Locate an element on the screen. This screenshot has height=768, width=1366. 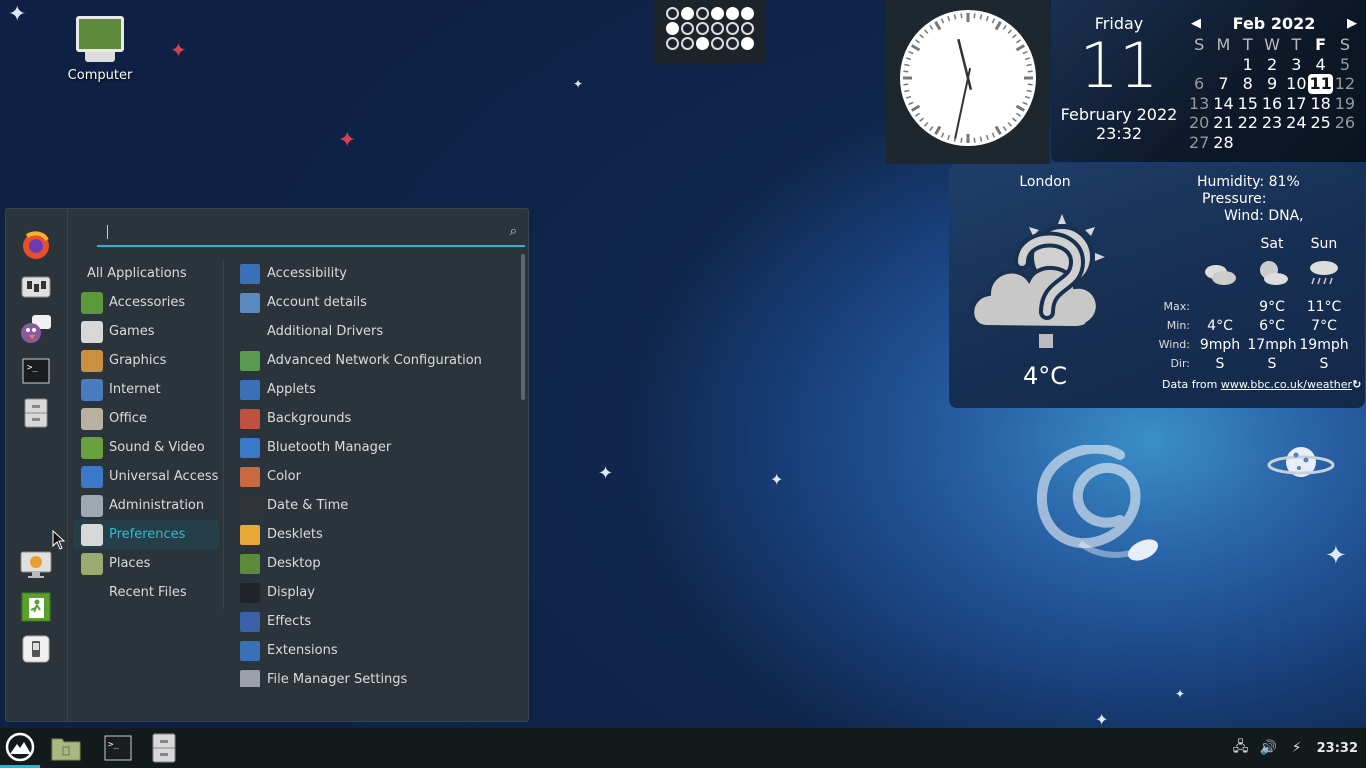
calendar-day: 22 is located at coordinates (1248, 123).